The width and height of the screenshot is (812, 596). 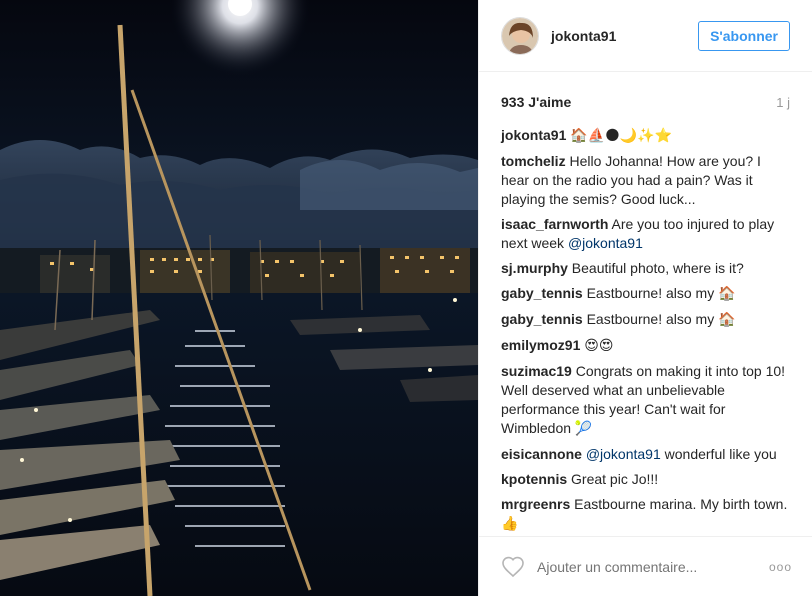 What do you see at coordinates (783, 102) in the screenshot?
I see `post-time: 1 j` at bounding box center [783, 102].